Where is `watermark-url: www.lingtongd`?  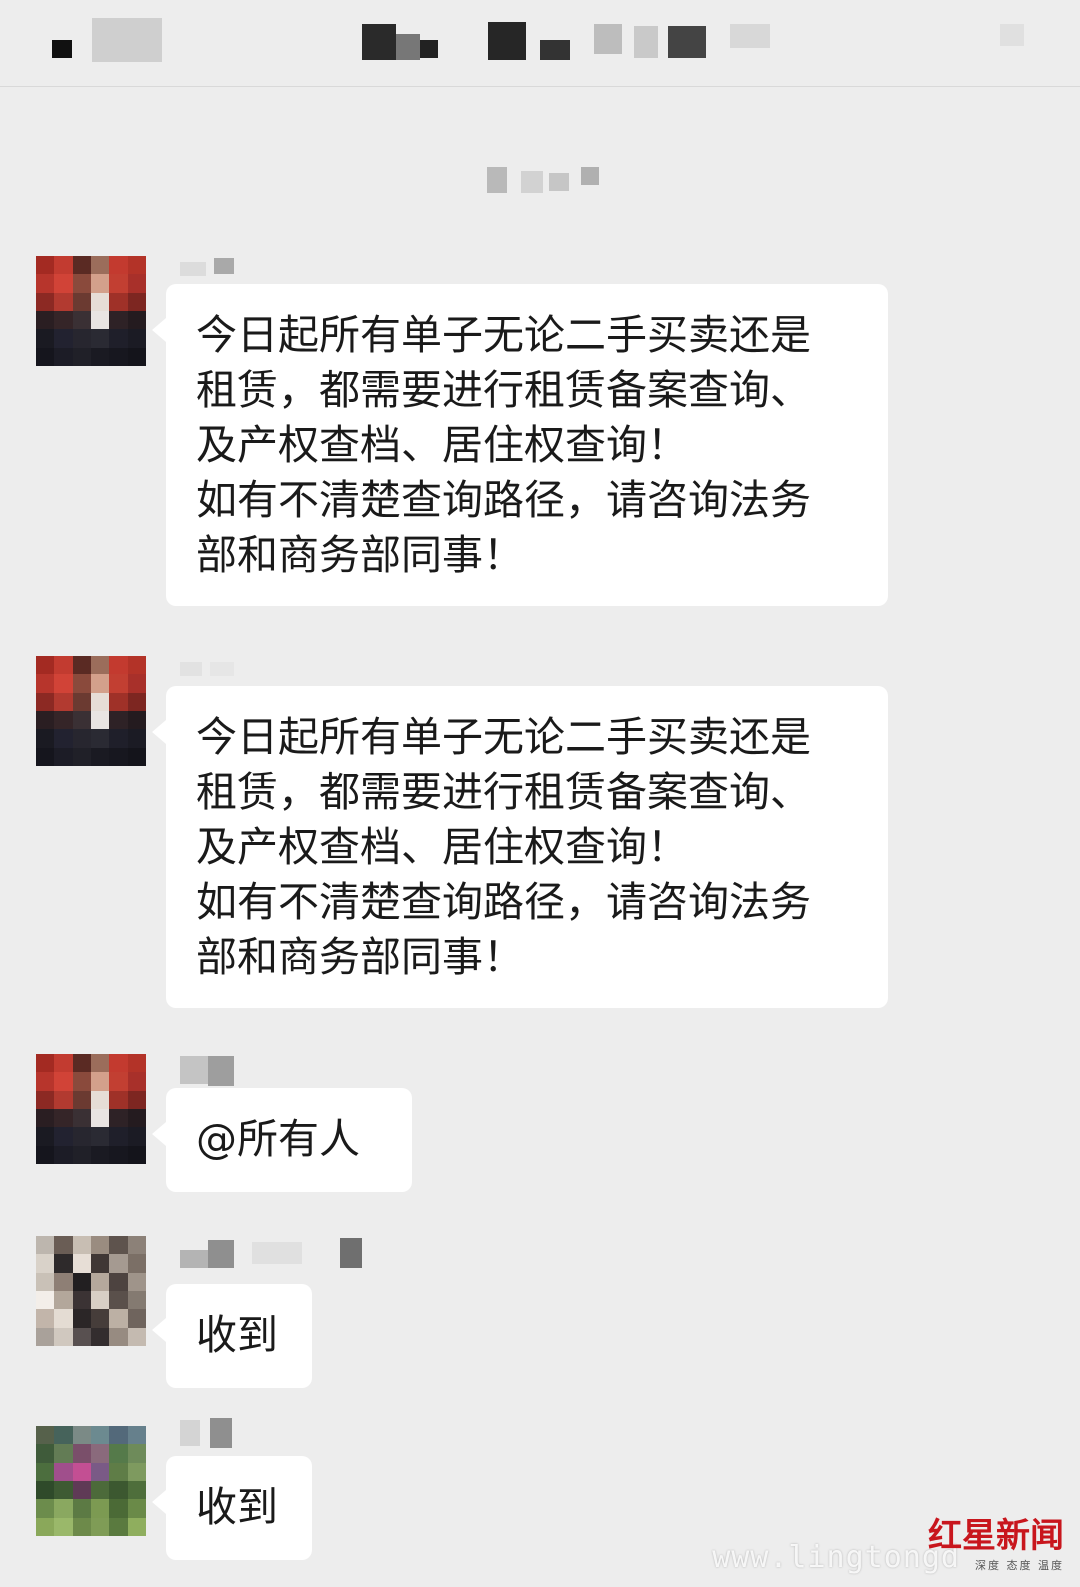
watermark-url: www.lingtongd is located at coordinates (836, 1557).